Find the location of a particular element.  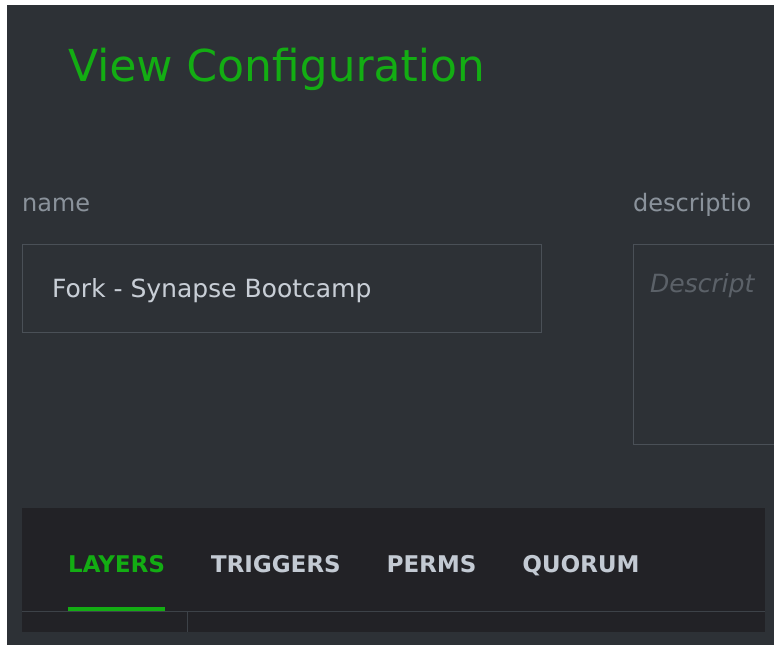

field-label: descriptio is located at coordinates (692, 203).